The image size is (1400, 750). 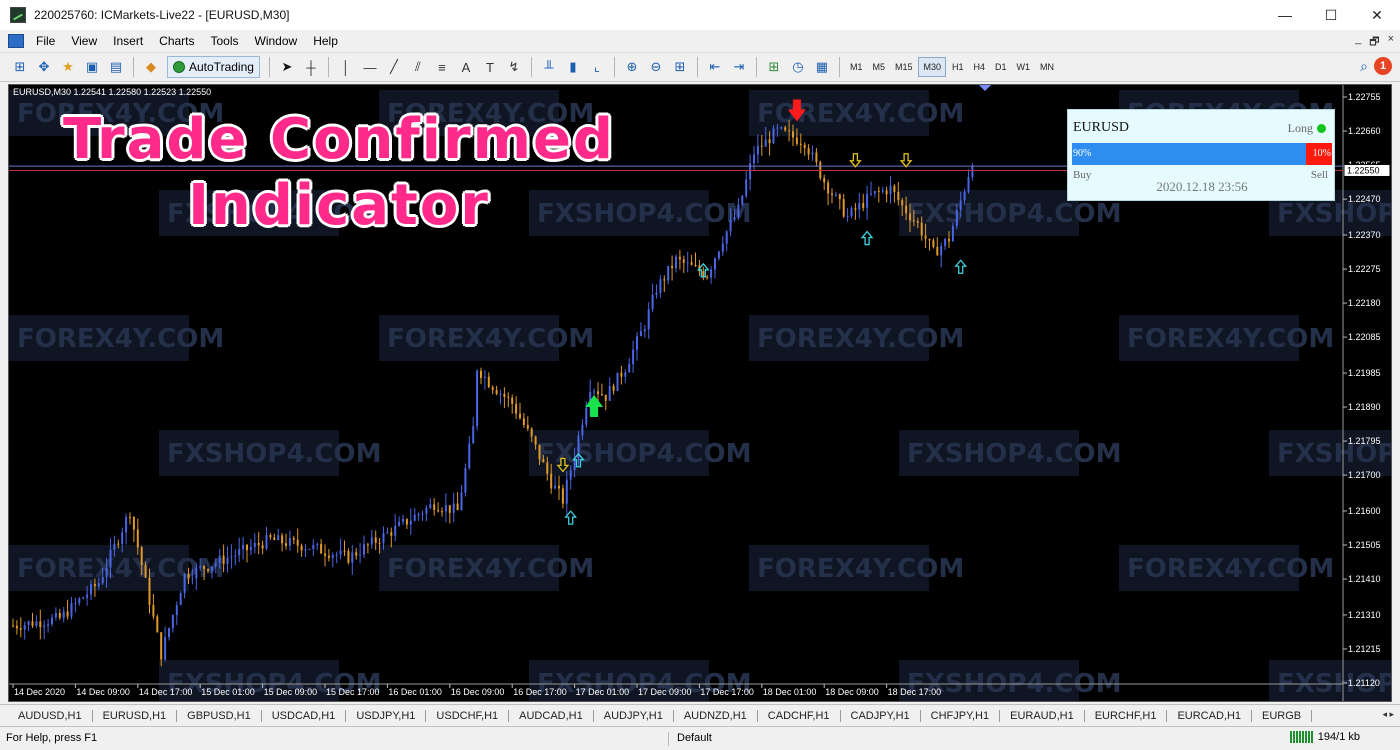 What do you see at coordinates (1047, 67) in the screenshot?
I see `timeframe-mn: MN` at bounding box center [1047, 67].